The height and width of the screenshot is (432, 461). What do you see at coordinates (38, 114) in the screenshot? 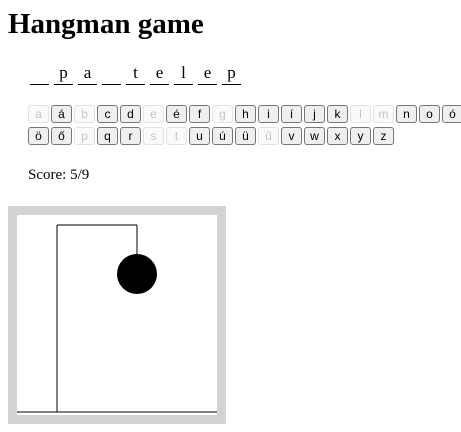
I see `letter-key-a: a` at bounding box center [38, 114].